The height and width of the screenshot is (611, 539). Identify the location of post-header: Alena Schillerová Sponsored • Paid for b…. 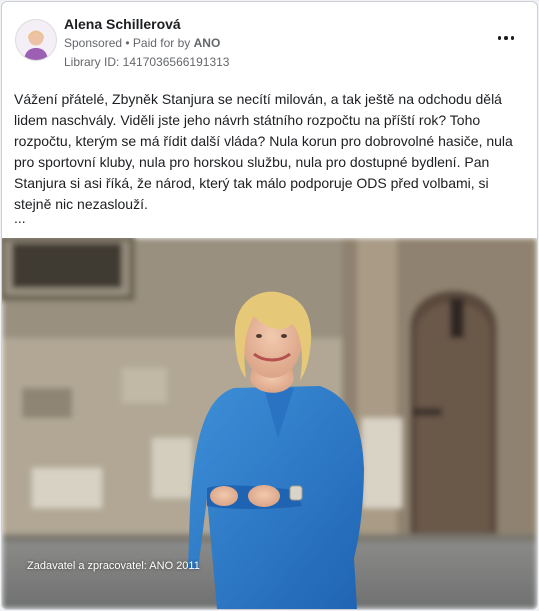
(269, 41).